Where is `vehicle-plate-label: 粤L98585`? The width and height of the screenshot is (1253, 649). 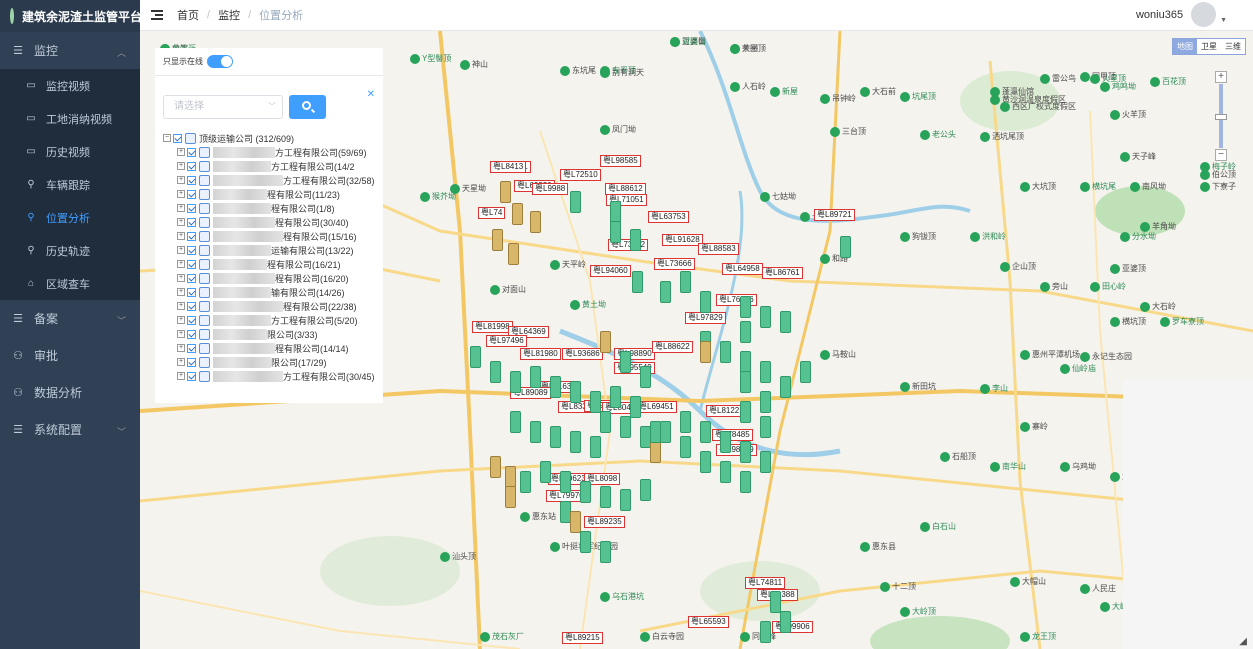
vehicle-plate-label: 粤L98585 is located at coordinates (620, 161).